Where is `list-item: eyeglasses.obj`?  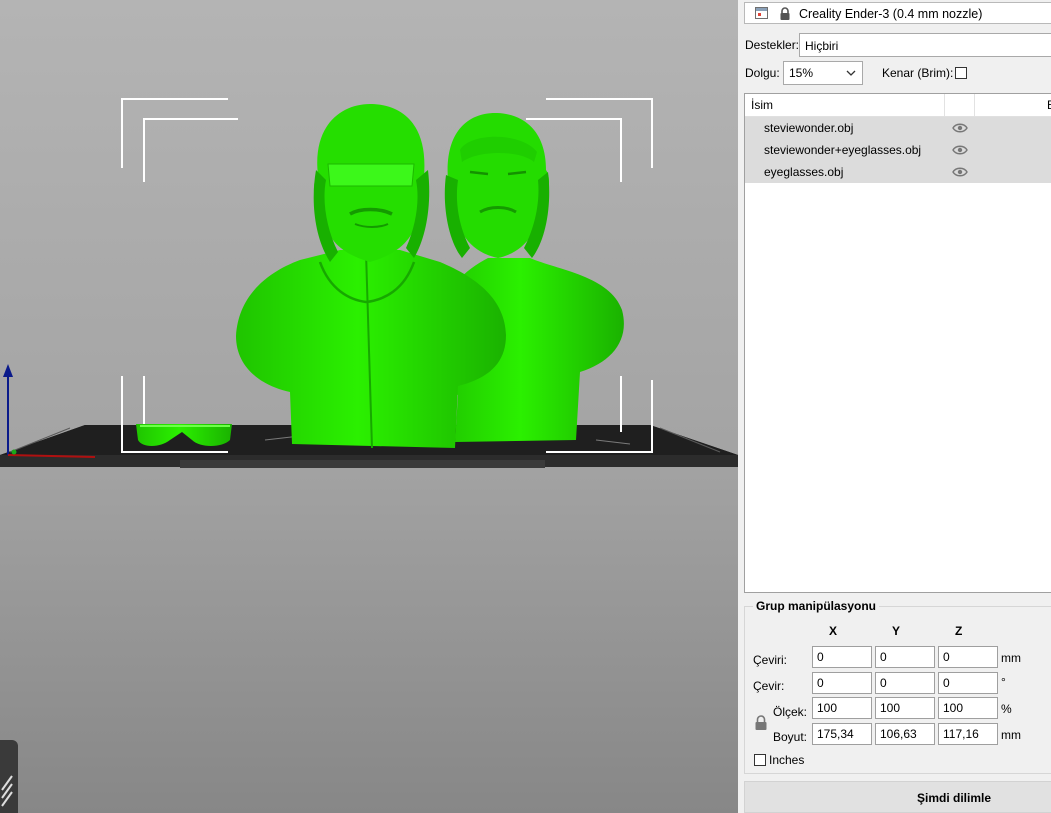 list-item: eyeglasses.obj is located at coordinates (898, 172).